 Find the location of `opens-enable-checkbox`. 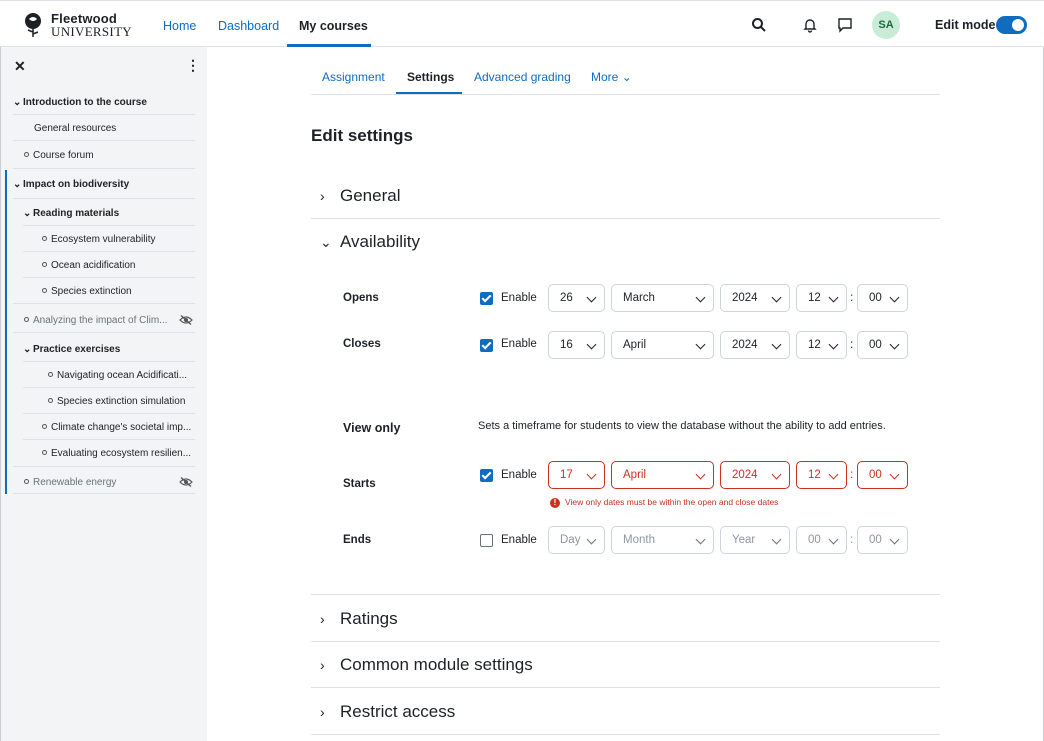

opens-enable-checkbox is located at coordinates (486, 298).